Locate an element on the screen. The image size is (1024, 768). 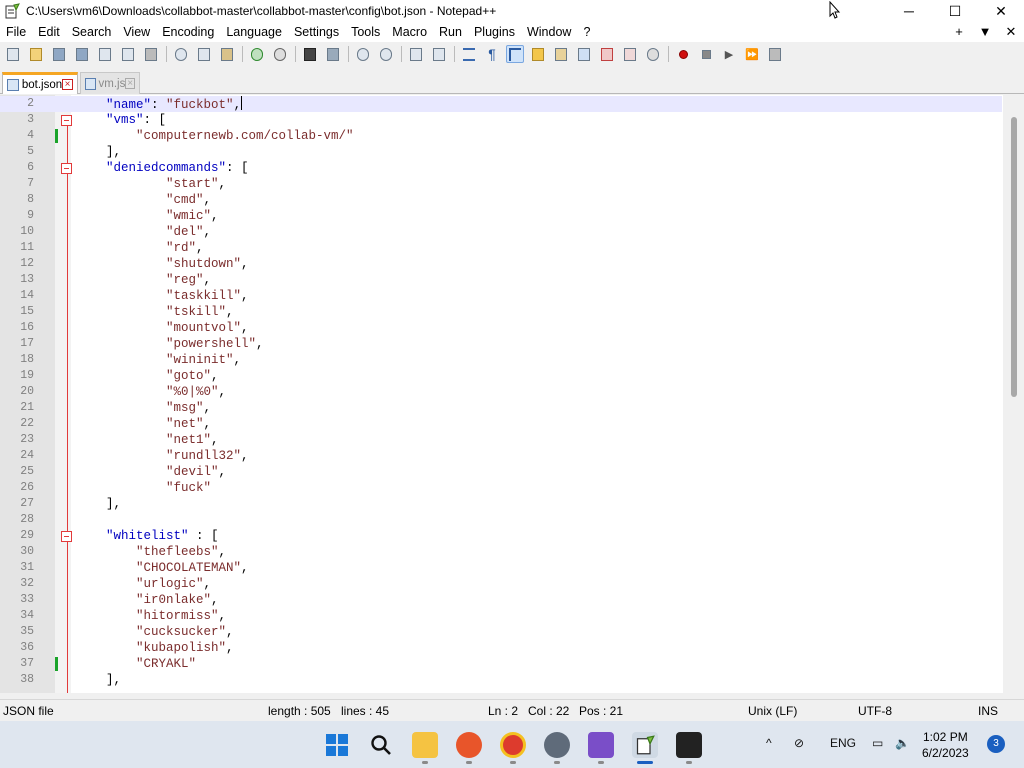
status-eol: Unix (LF) is located at coordinates (772, 711).